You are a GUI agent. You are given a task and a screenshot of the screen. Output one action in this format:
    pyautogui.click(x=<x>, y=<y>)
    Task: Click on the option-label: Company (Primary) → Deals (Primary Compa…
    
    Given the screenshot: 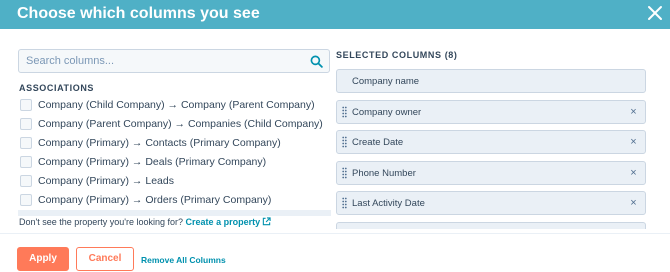 What is the action you would take?
    pyautogui.click(x=152, y=162)
    